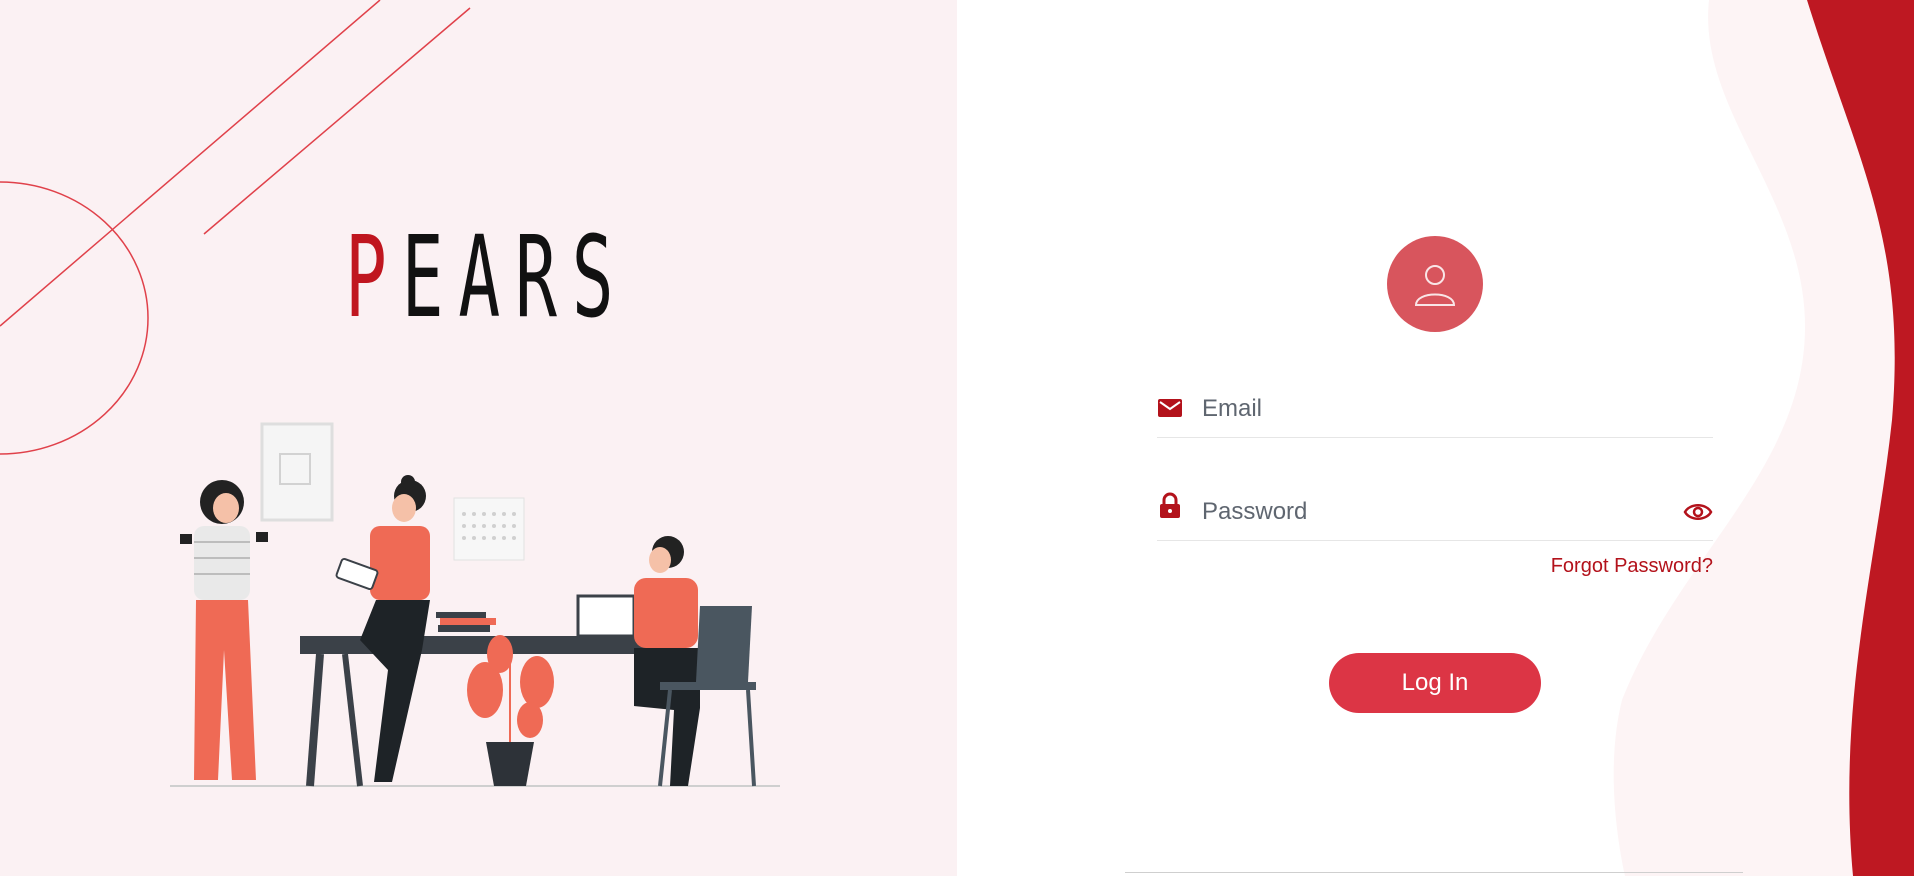 The height and width of the screenshot is (876, 1914). What do you see at coordinates (1435, 683) in the screenshot?
I see `login-button: Log In` at bounding box center [1435, 683].